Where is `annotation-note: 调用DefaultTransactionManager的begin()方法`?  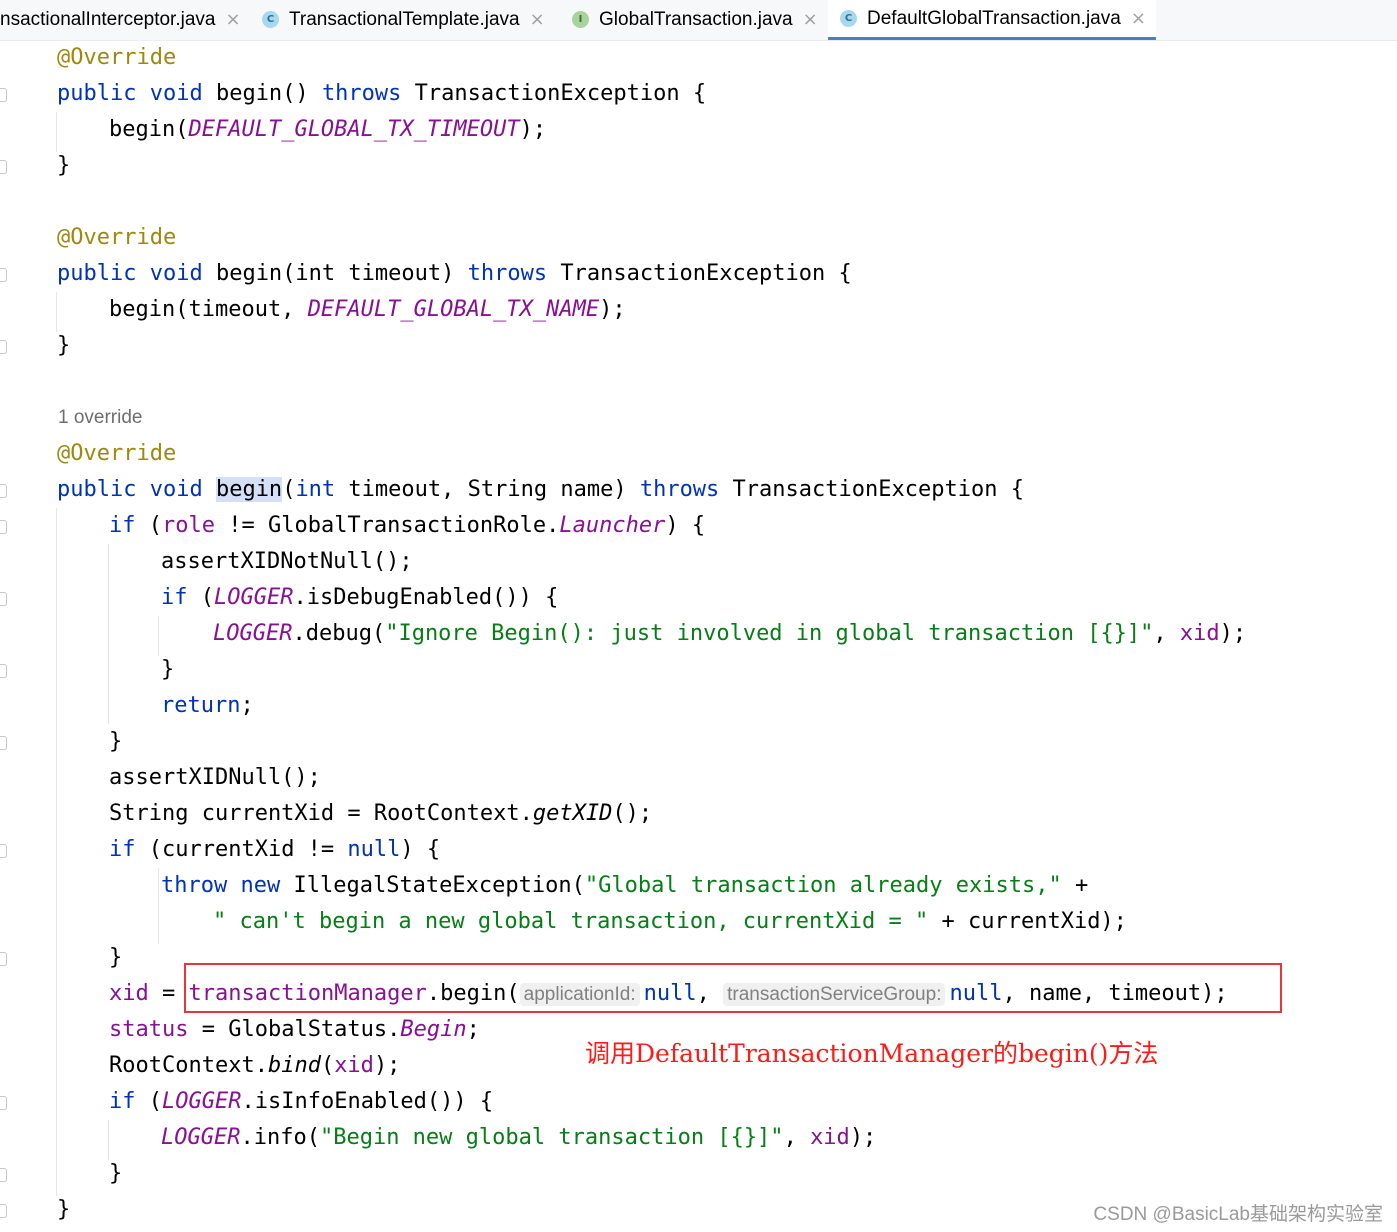 annotation-note: 调用DefaultTransactionManager的begin()方法 is located at coordinates (872, 1053).